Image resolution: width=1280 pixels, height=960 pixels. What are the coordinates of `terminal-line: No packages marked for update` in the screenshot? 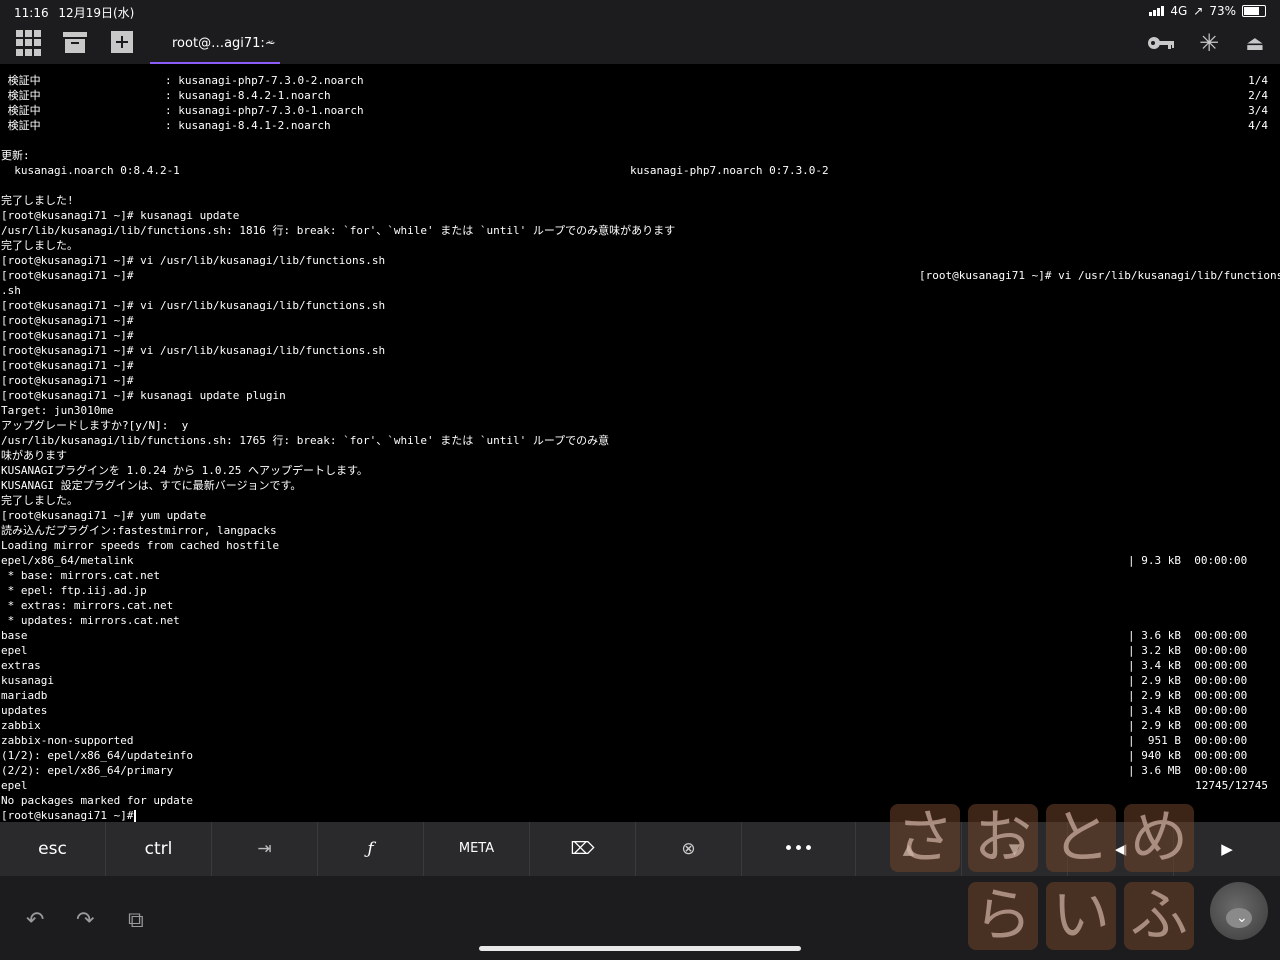 It's located at (97, 800).